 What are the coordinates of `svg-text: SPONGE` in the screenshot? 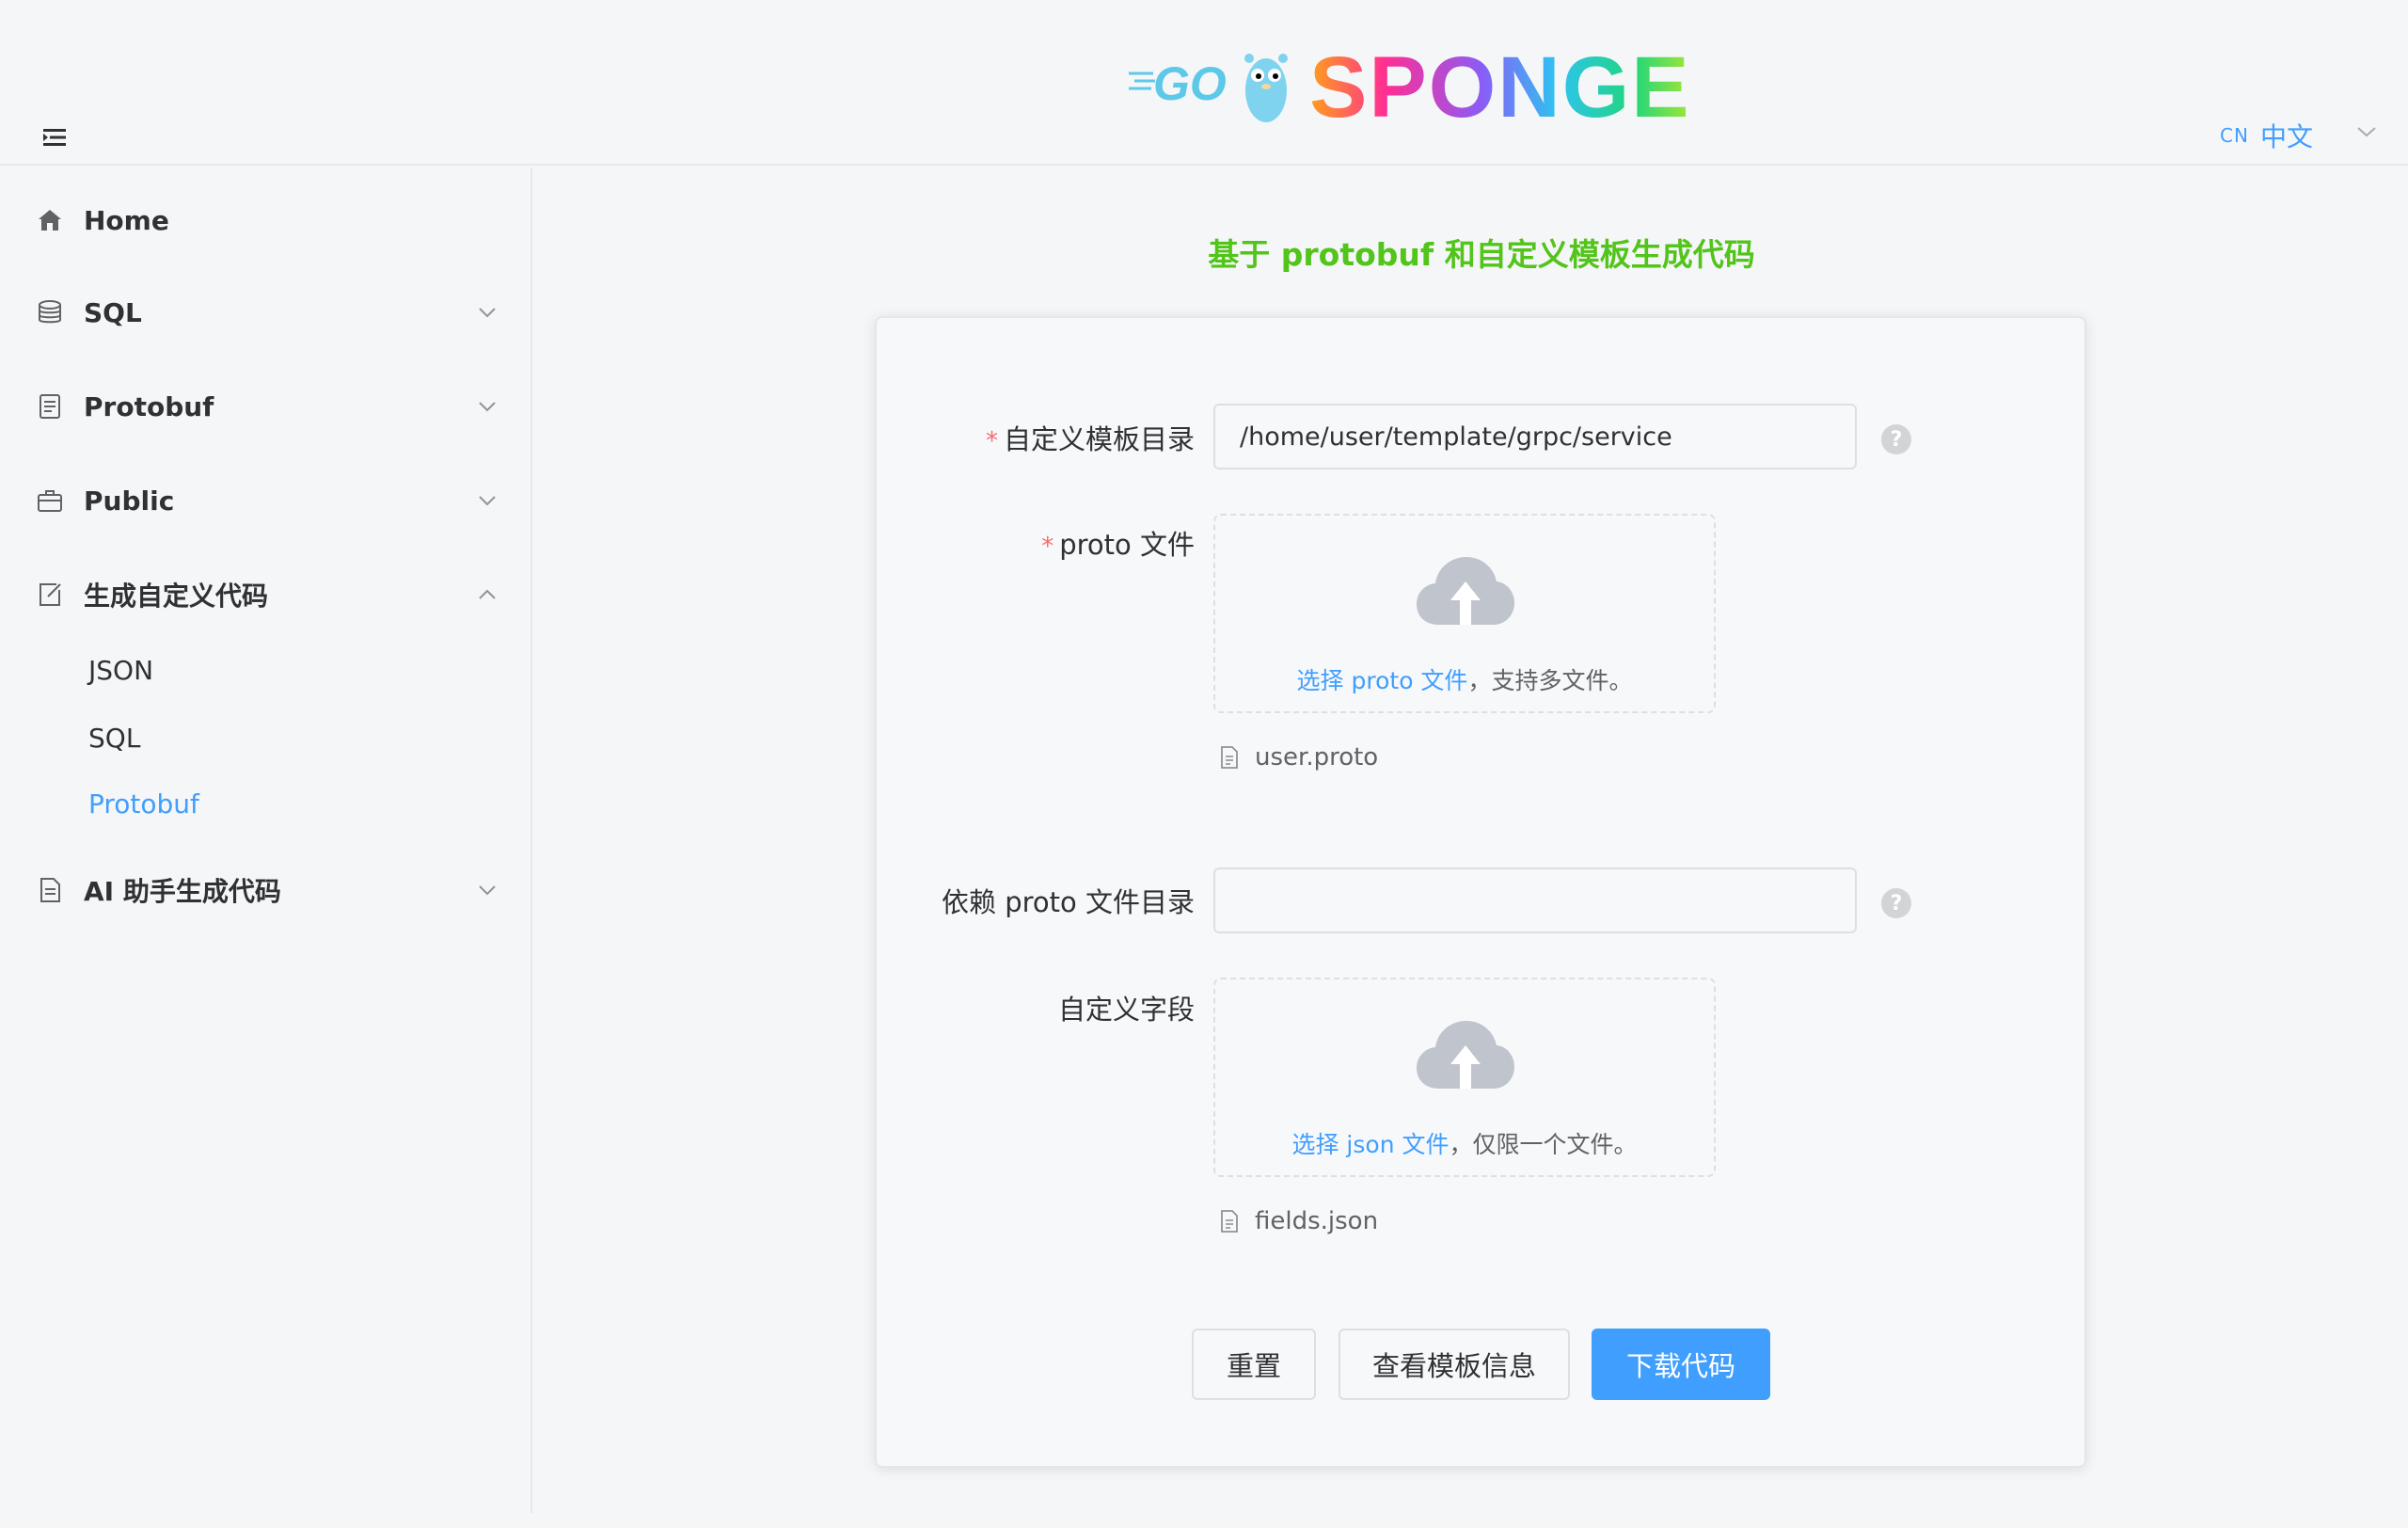 It's located at (1500, 86).